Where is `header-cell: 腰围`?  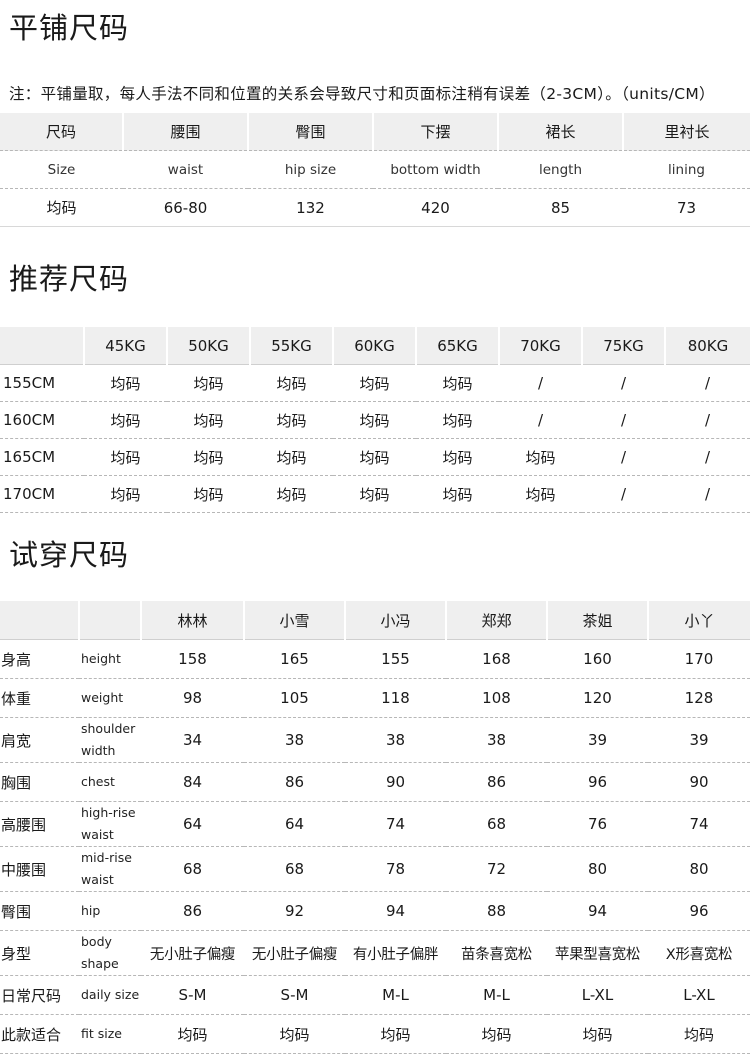 header-cell: 腰围 is located at coordinates (185, 132).